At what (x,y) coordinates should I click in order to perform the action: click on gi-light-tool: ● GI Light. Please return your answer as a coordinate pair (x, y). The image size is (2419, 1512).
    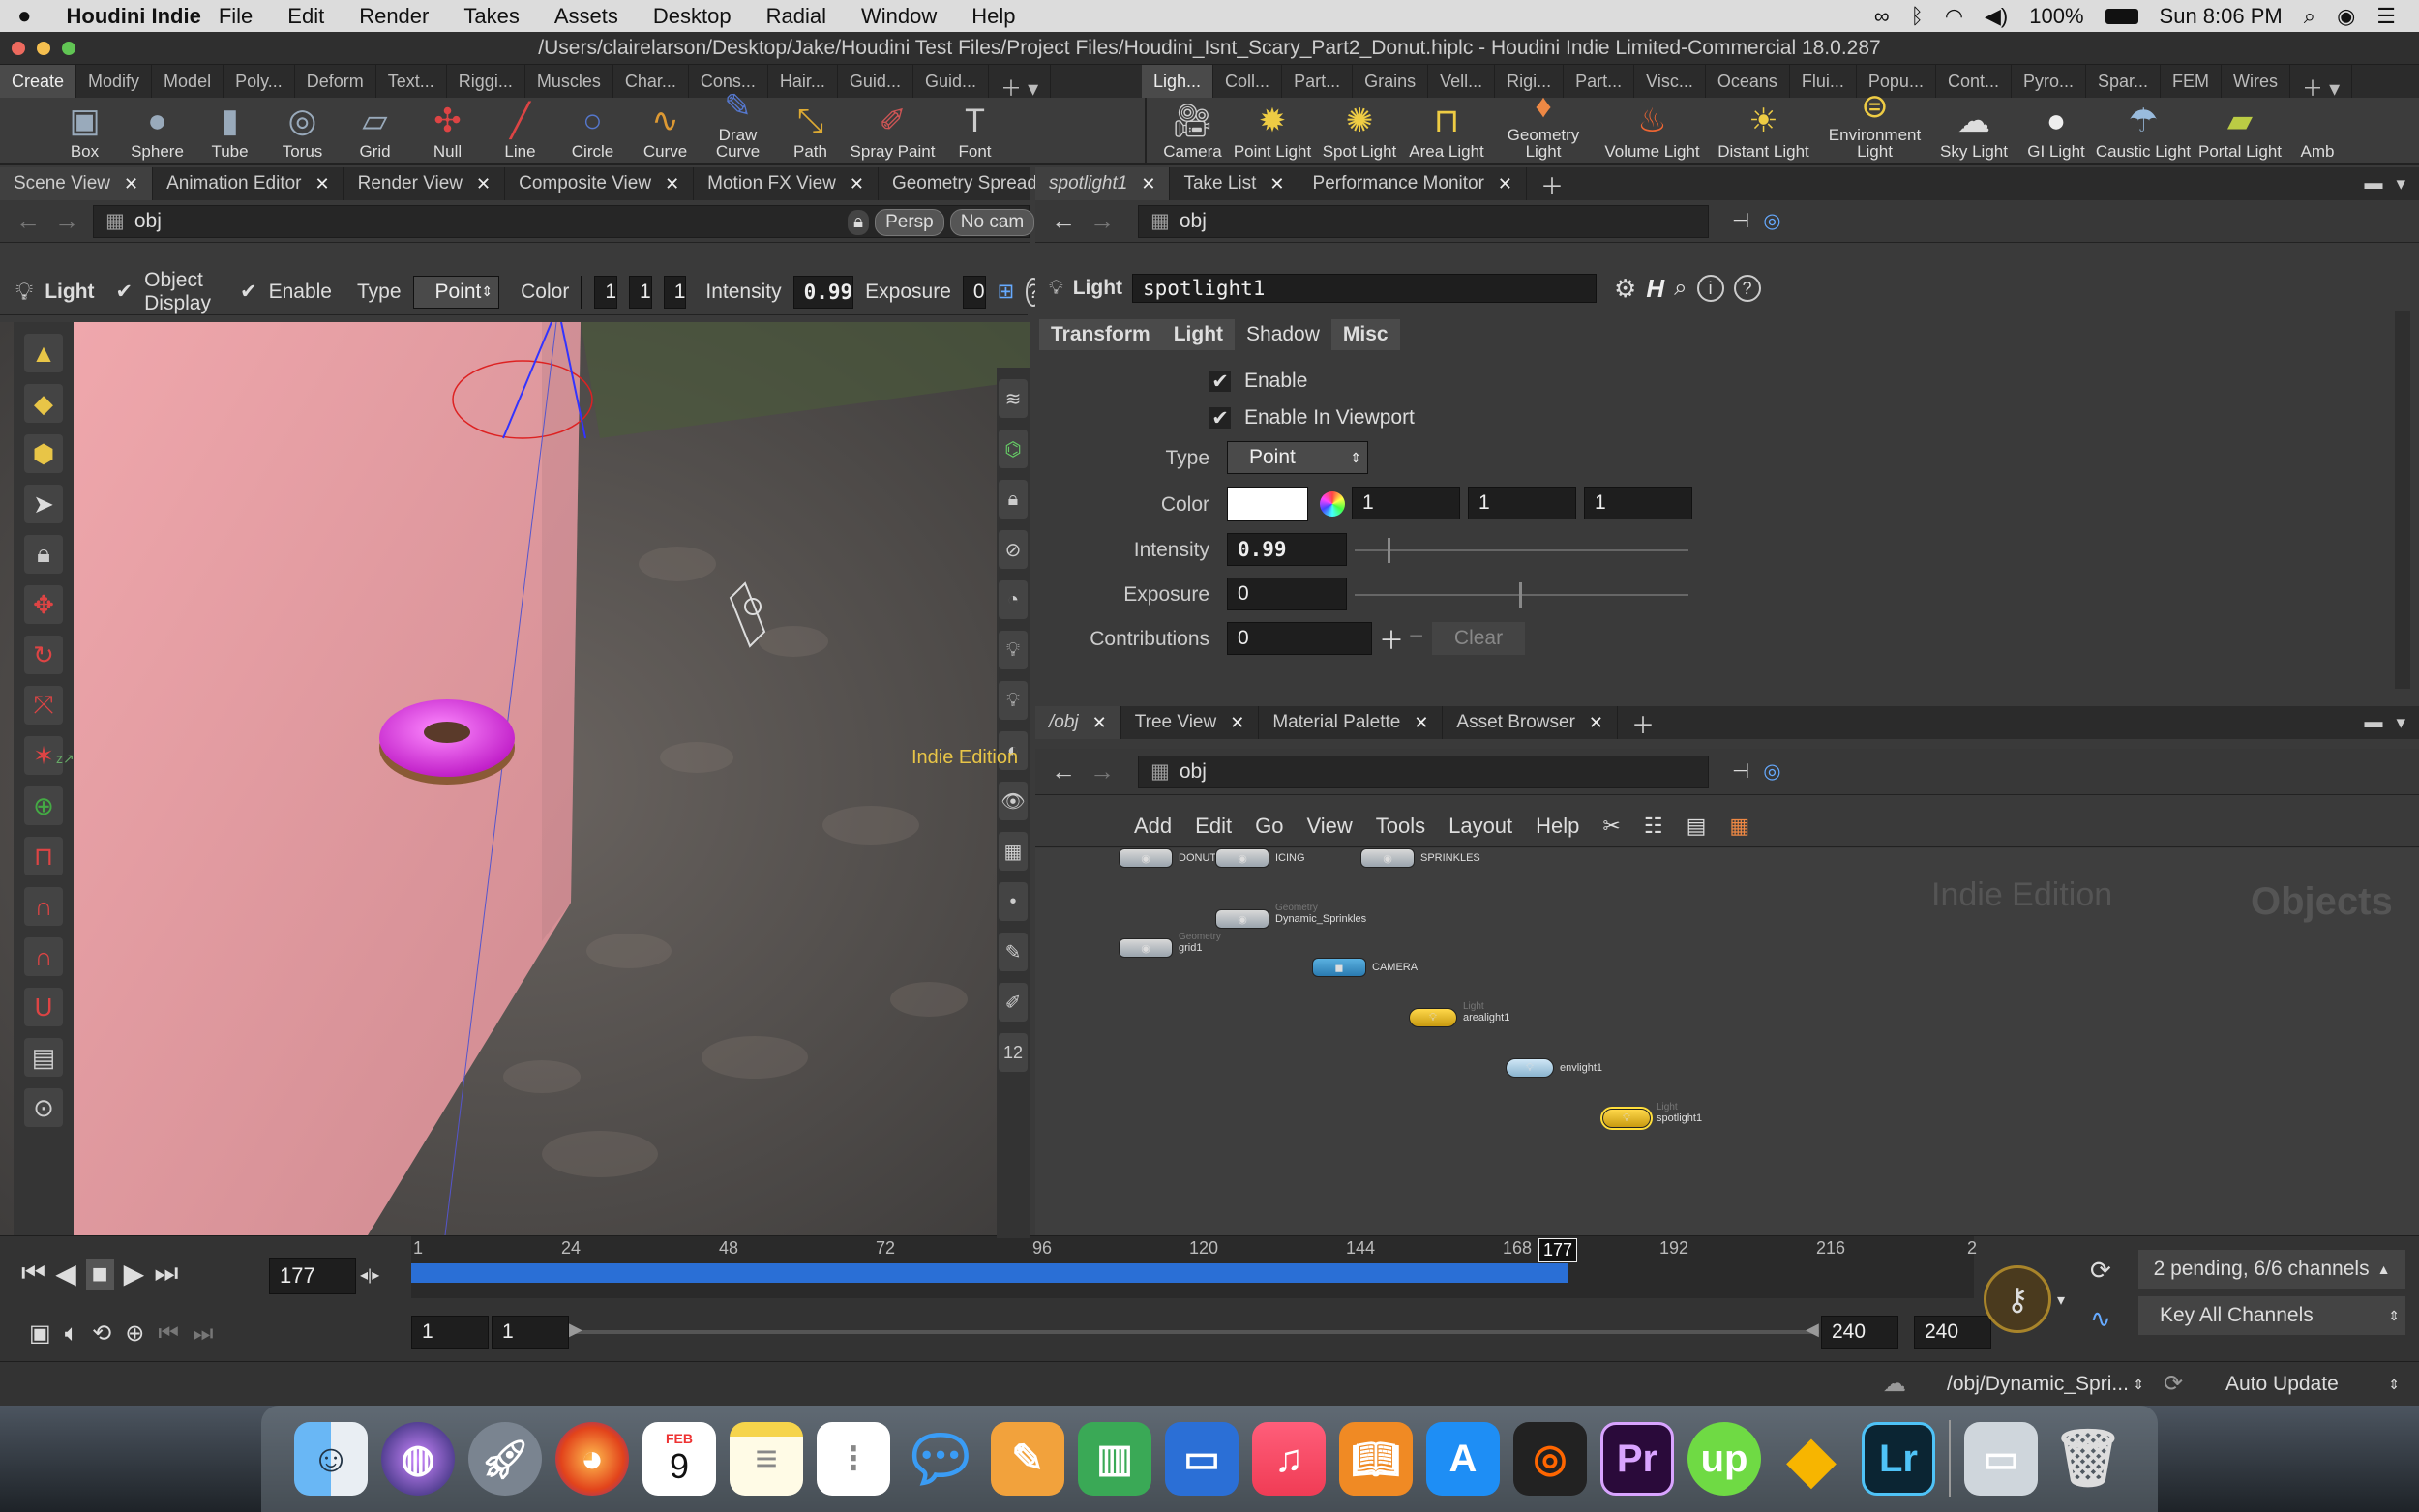
    Looking at the image, I should click on (2056, 130).